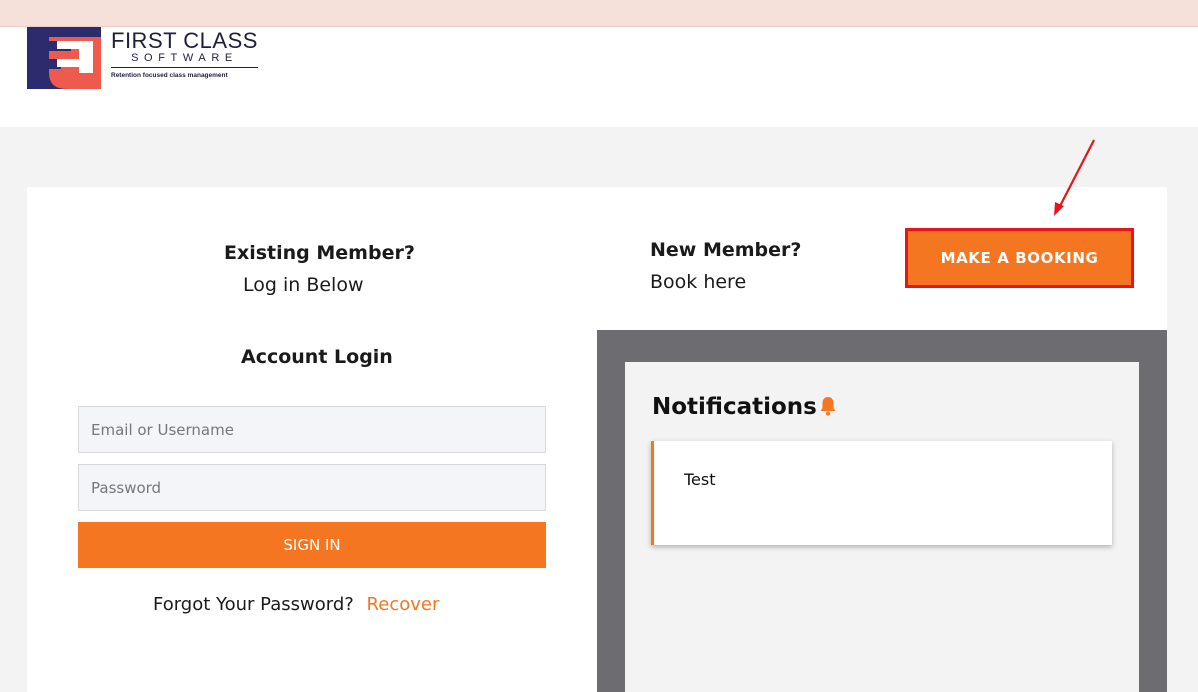 The width and height of the screenshot is (1198, 692). What do you see at coordinates (734, 407) in the screenshot?
I see `notifications-title-text: Notifications` at bounding box center [734, 407].